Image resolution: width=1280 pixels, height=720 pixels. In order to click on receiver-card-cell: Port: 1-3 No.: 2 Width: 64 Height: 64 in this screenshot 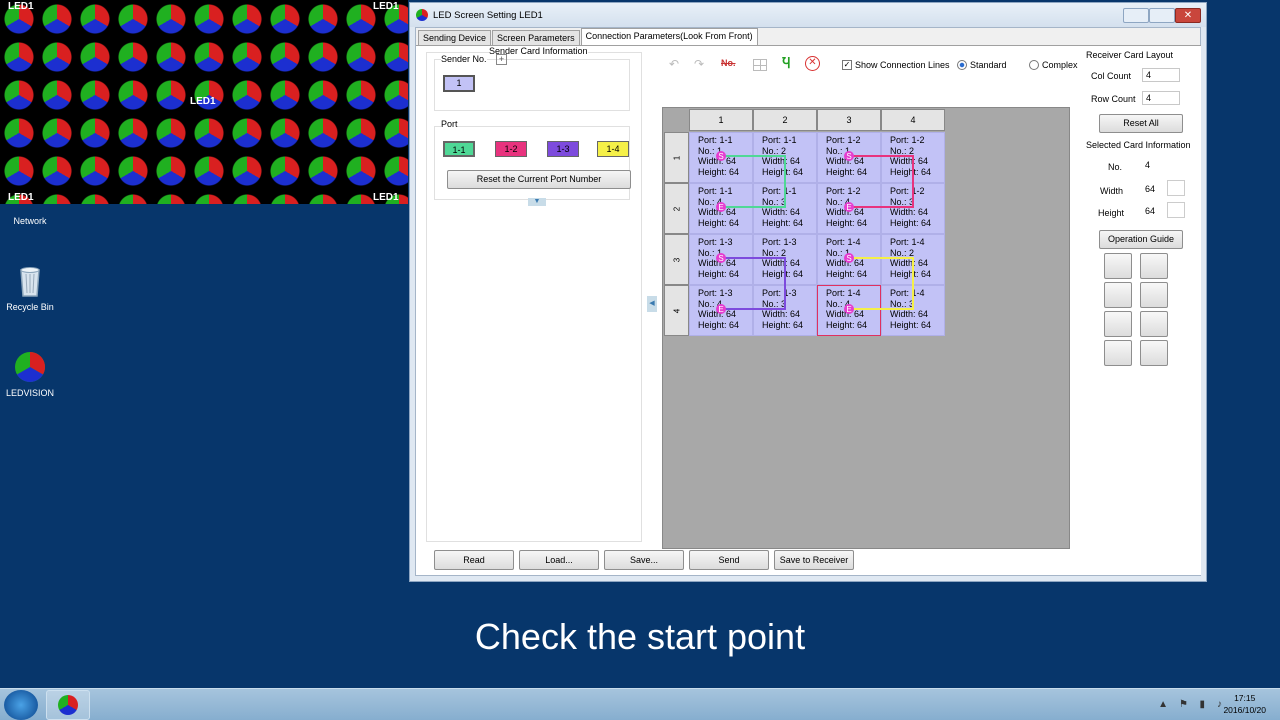, I will do `click(785, 259)`.